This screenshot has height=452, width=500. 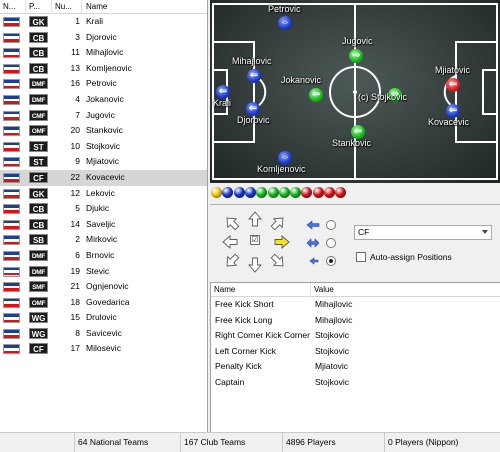 I want to click on player-number: 20, so click(x=75, y=130).